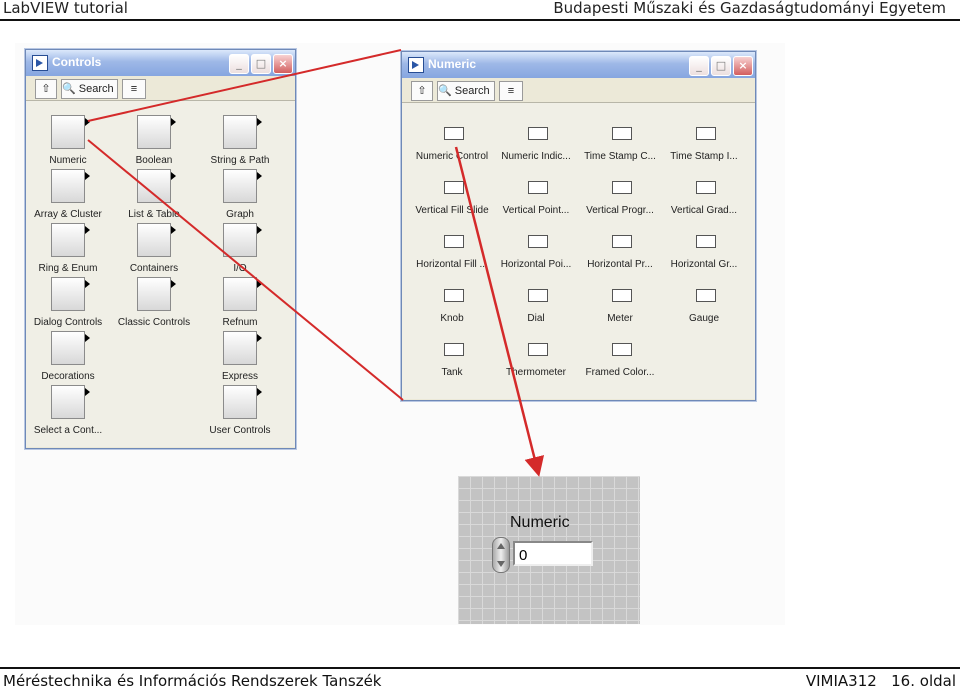 The height and width of the screenshot is (690, 960). What do you see at coordinates (536, 357) in the screenshot?
I see `numeric-item-thermometer: Thermometer` at bounding box center [536, 357].